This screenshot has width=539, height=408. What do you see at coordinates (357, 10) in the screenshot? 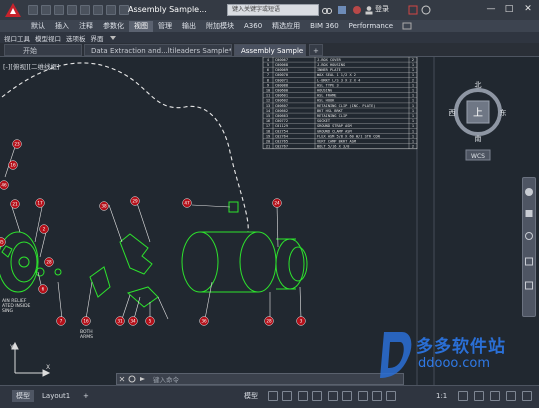
I see `subscription-icon` at bounding box center [357, 10].